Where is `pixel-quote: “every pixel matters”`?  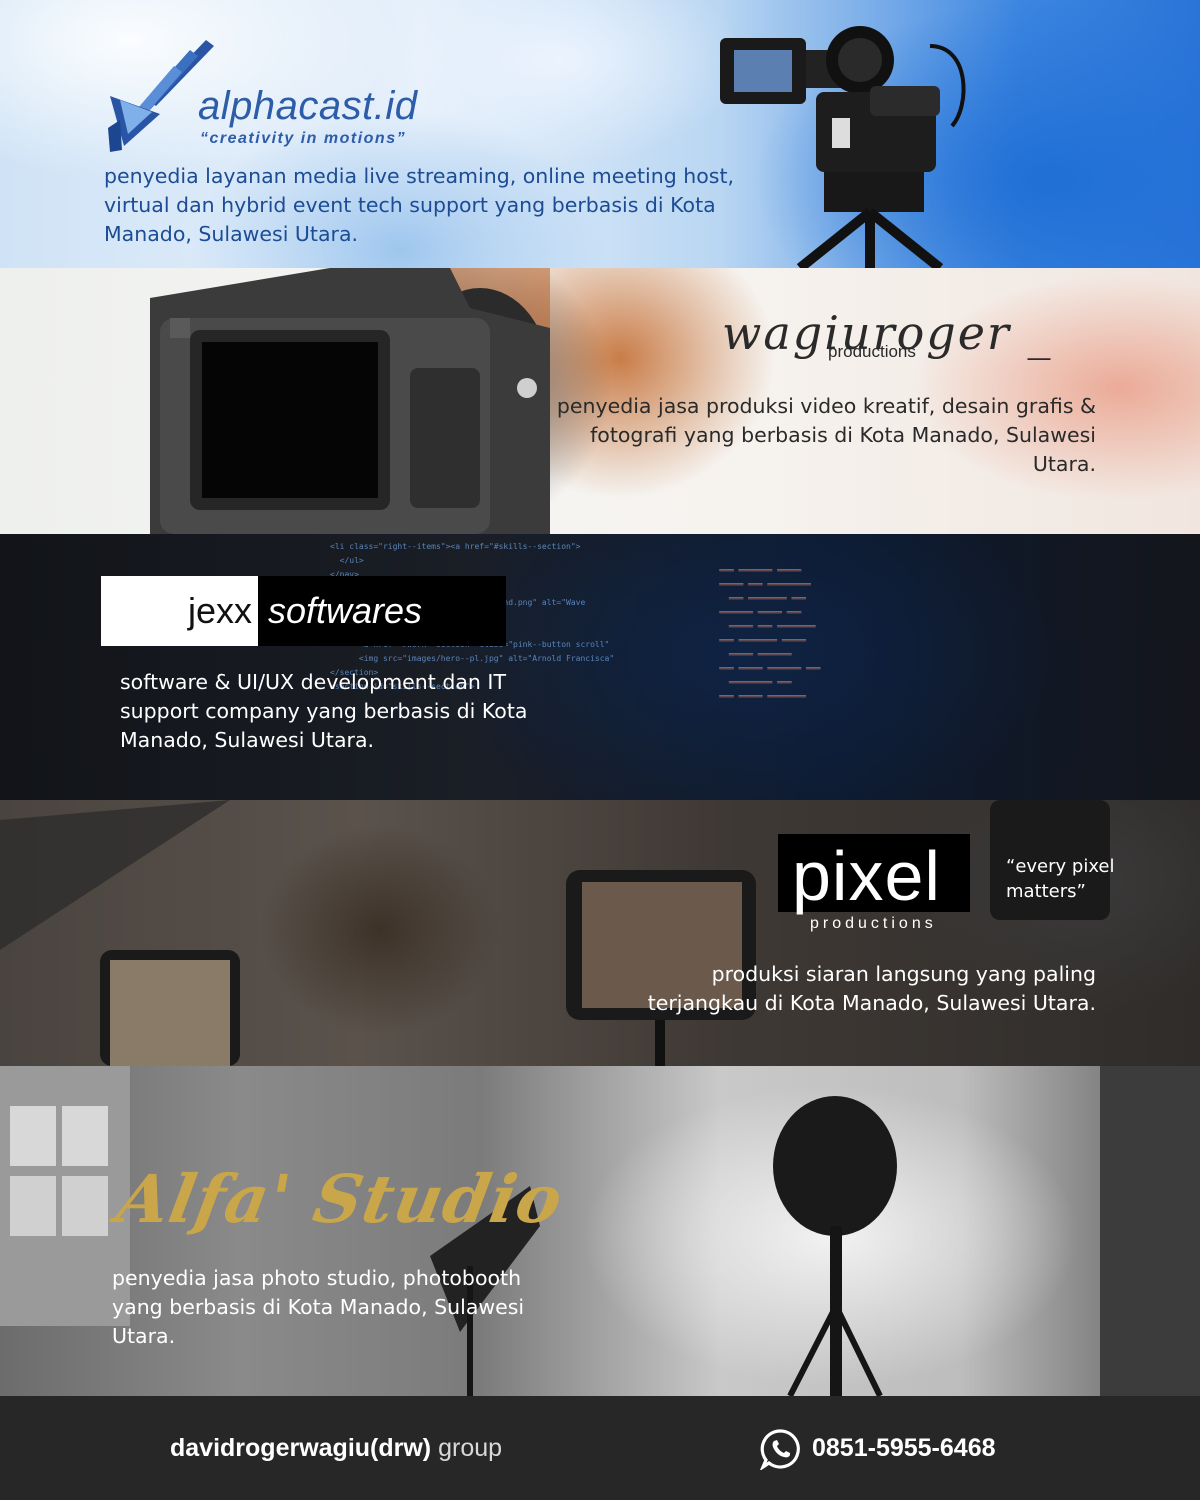
pixel-quote: “every pixel matters” is located at coordinates (1060, 879).